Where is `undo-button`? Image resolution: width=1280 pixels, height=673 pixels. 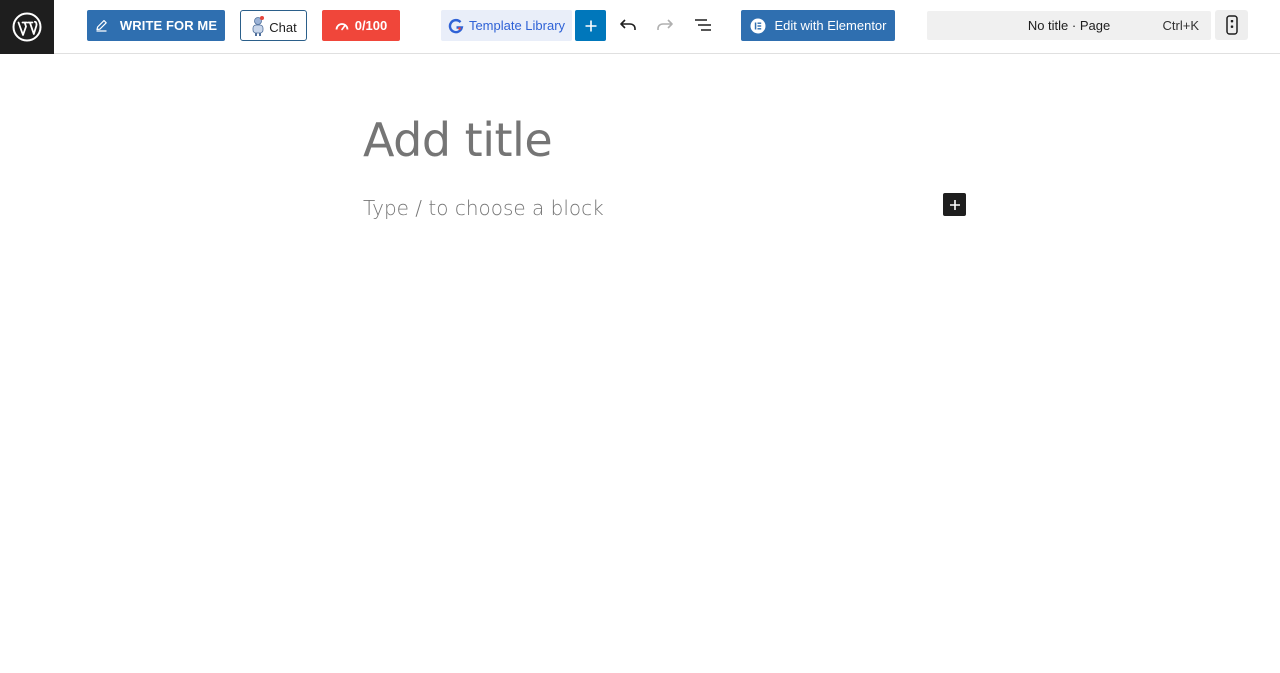 undo-button is located at coordinates (628, 25).